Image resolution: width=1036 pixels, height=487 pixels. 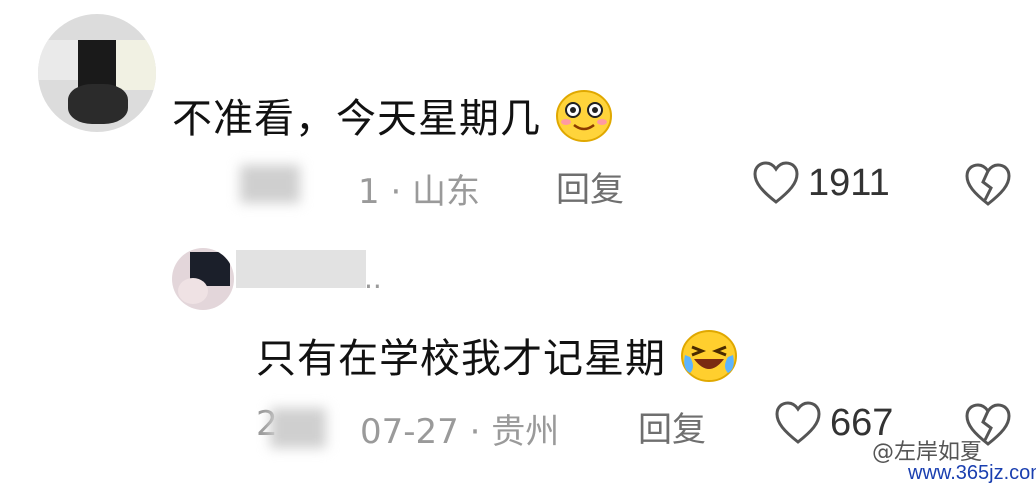 What do you see at coordinates (584, 121) in the screenshot?
I see `smiling-face-icon` at bounding box center [584, 121].